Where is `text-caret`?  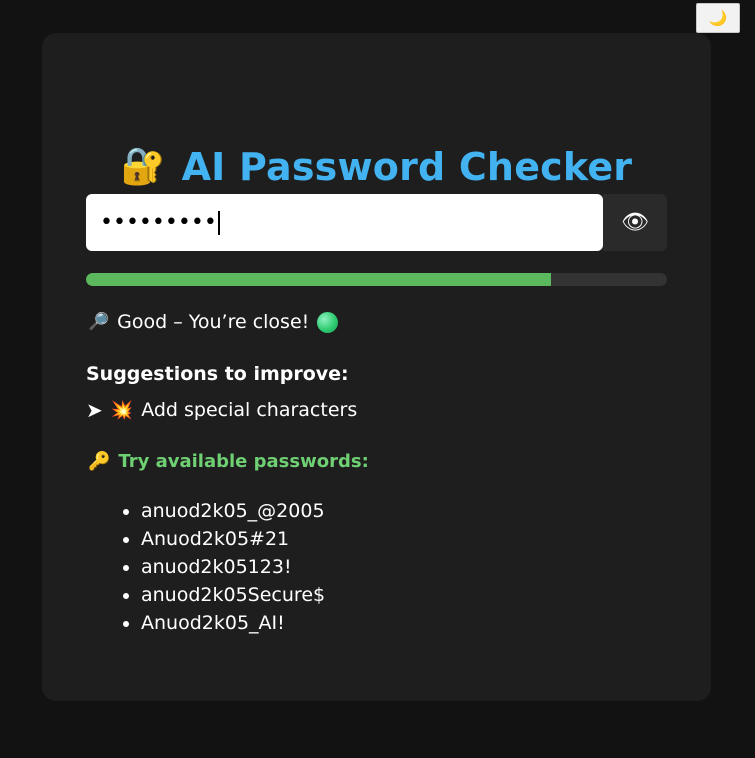 text-caret is located at coordinates (218, 222).